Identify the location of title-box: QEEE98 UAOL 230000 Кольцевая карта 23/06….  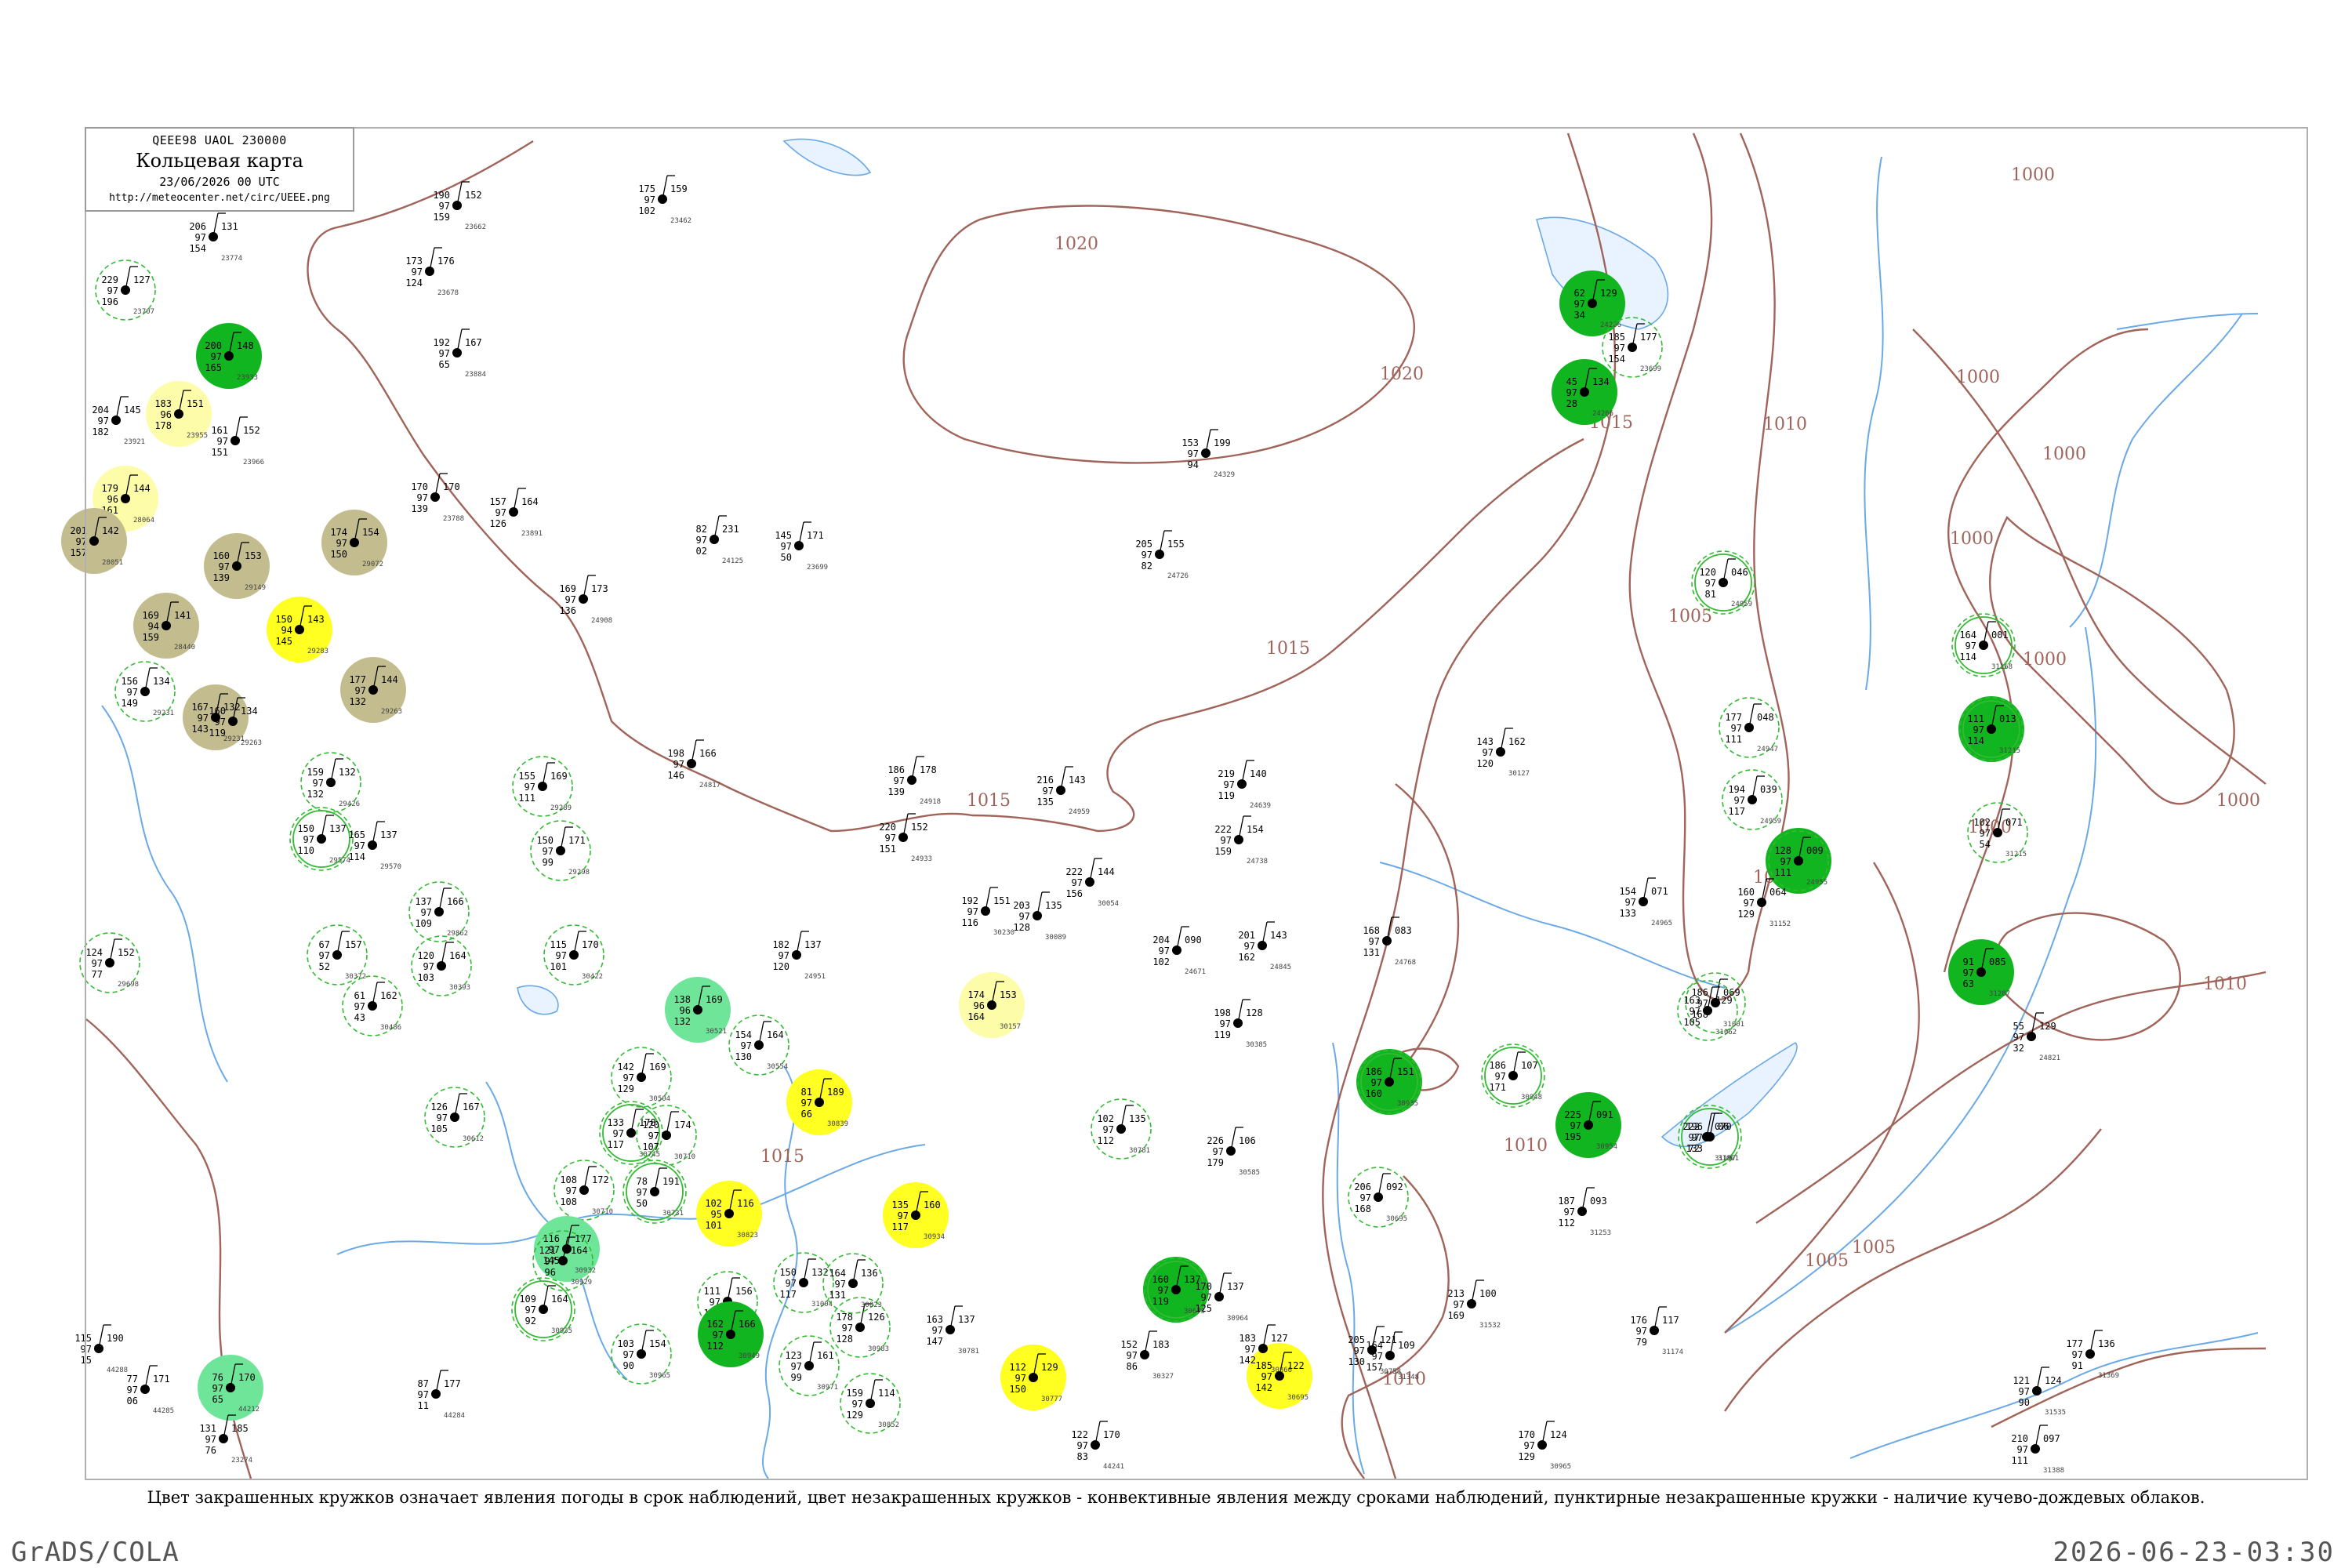
(219, 169).